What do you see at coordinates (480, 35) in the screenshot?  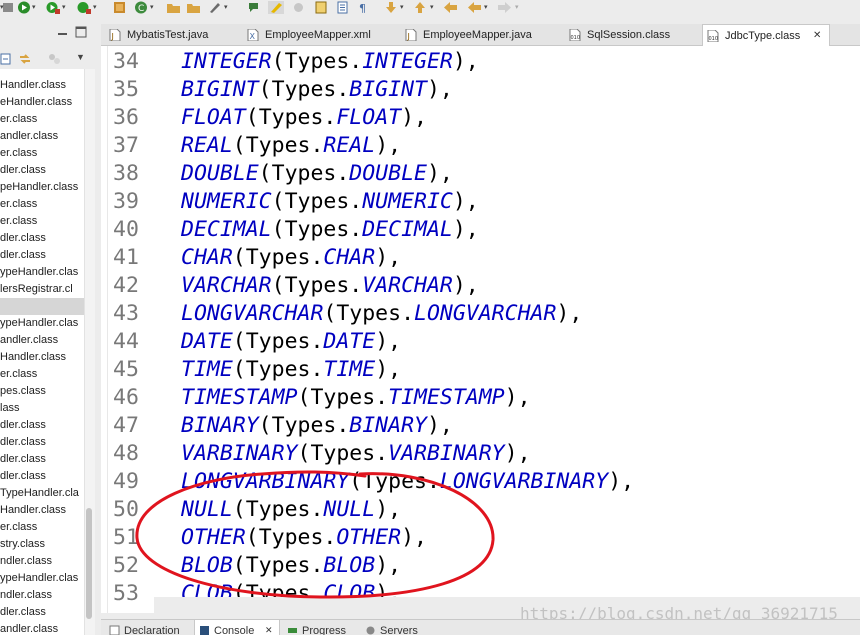 I see `tab-employeemapper-java: J EmployeeMapper.java` at bounding box center [480, 35].